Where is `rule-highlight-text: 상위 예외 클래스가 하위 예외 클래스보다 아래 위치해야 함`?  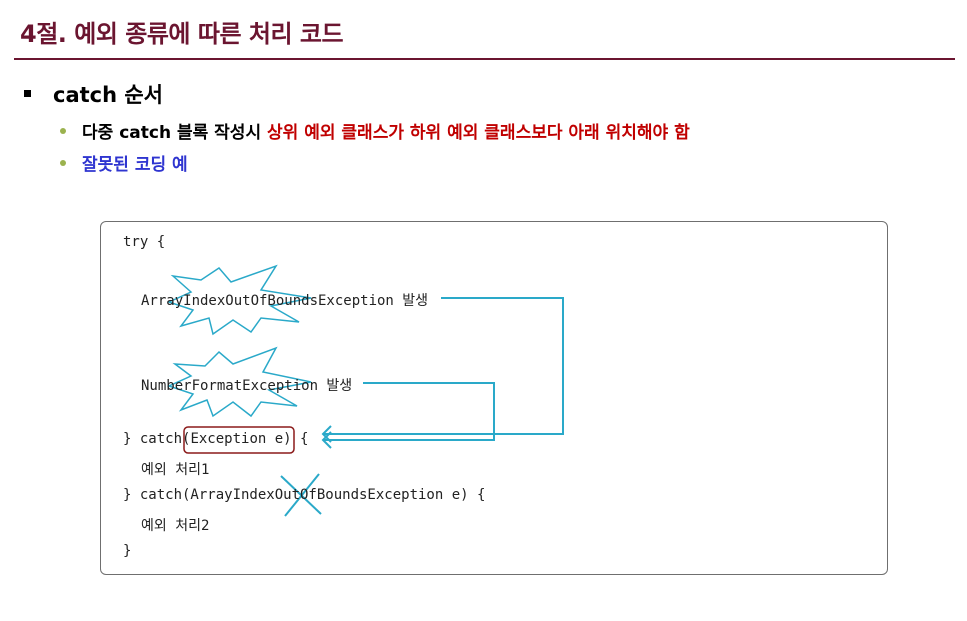 rule-highlight-text: 상위 예외 클래스가 하위 예외 클래스보다 아래 위치해야 함 is located at coordinates (478, 133).